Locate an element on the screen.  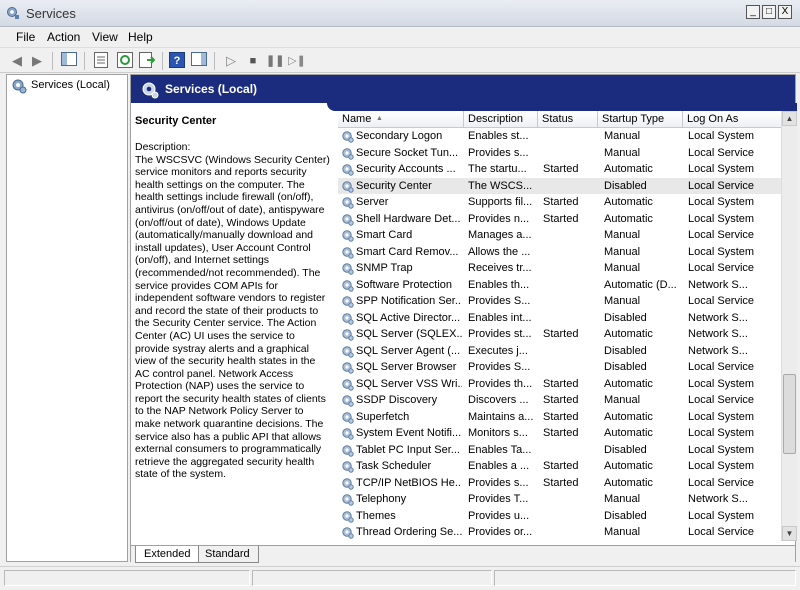
scroll-thumb is located at coordinates (789, 414).